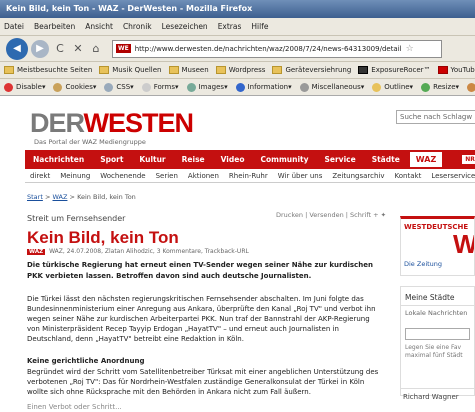 Image resolution: width=475 pixels, height=412 pixels. What do you see at coordinates (304, 87) in the screenshot?
I see `misc-icon` at bounding box center [304, 87].